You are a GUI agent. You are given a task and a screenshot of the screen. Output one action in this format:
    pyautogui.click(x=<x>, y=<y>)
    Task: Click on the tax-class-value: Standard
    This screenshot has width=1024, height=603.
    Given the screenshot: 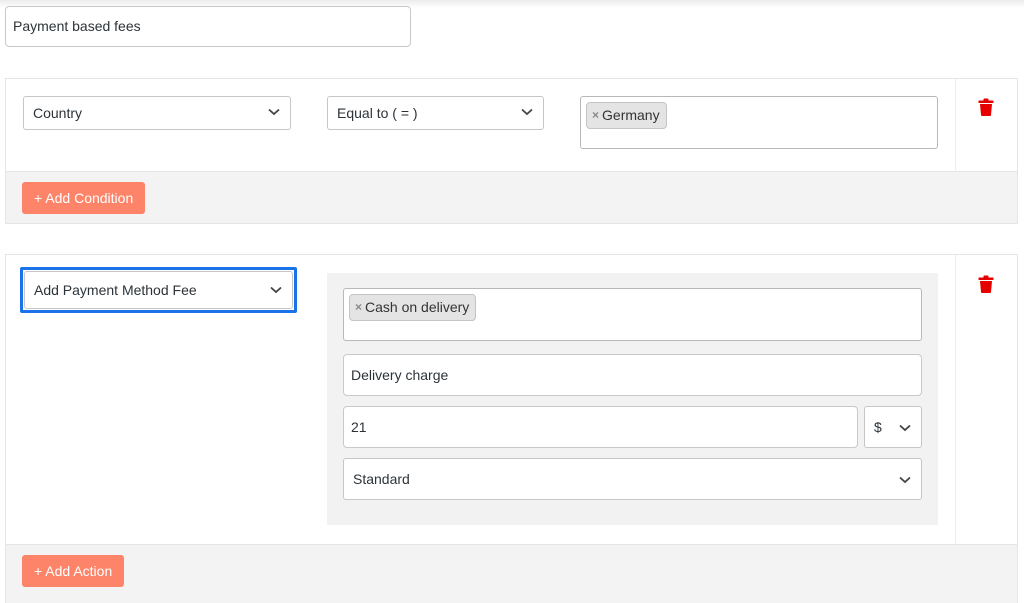 What is the action you would take?
    pyautogui.click(x=381, y=479)
    